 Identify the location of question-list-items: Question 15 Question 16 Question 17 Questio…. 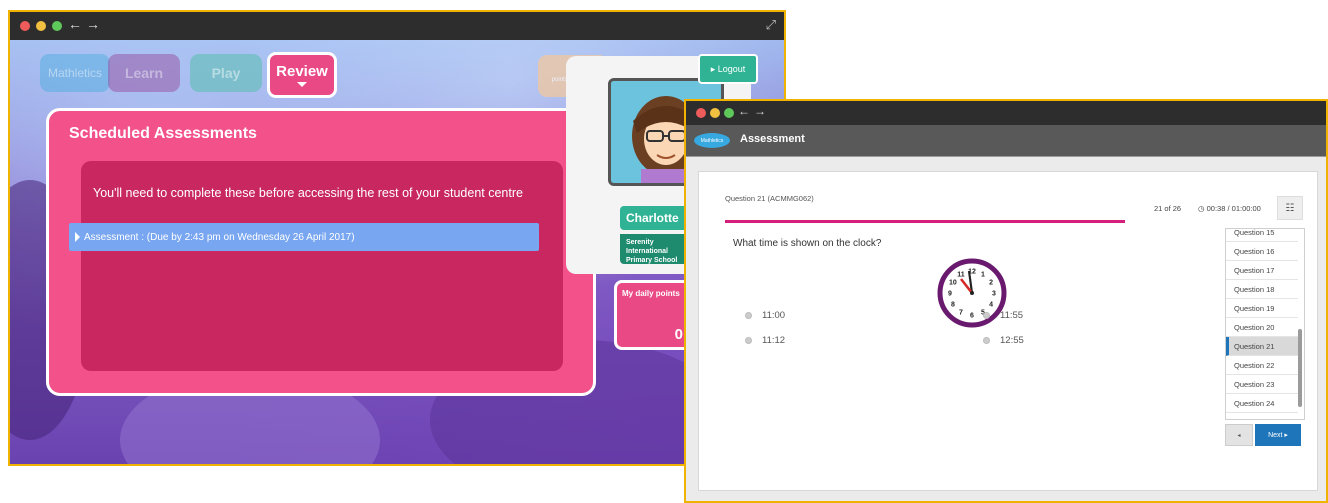
(1265, 321).